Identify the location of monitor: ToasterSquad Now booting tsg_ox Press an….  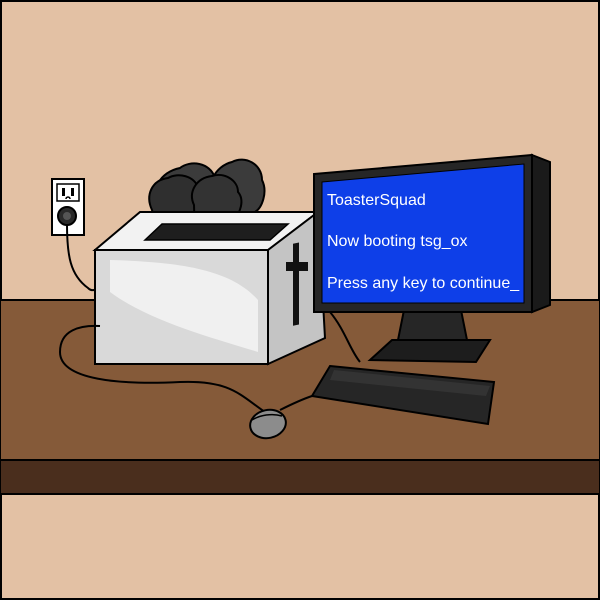
(432, 233).